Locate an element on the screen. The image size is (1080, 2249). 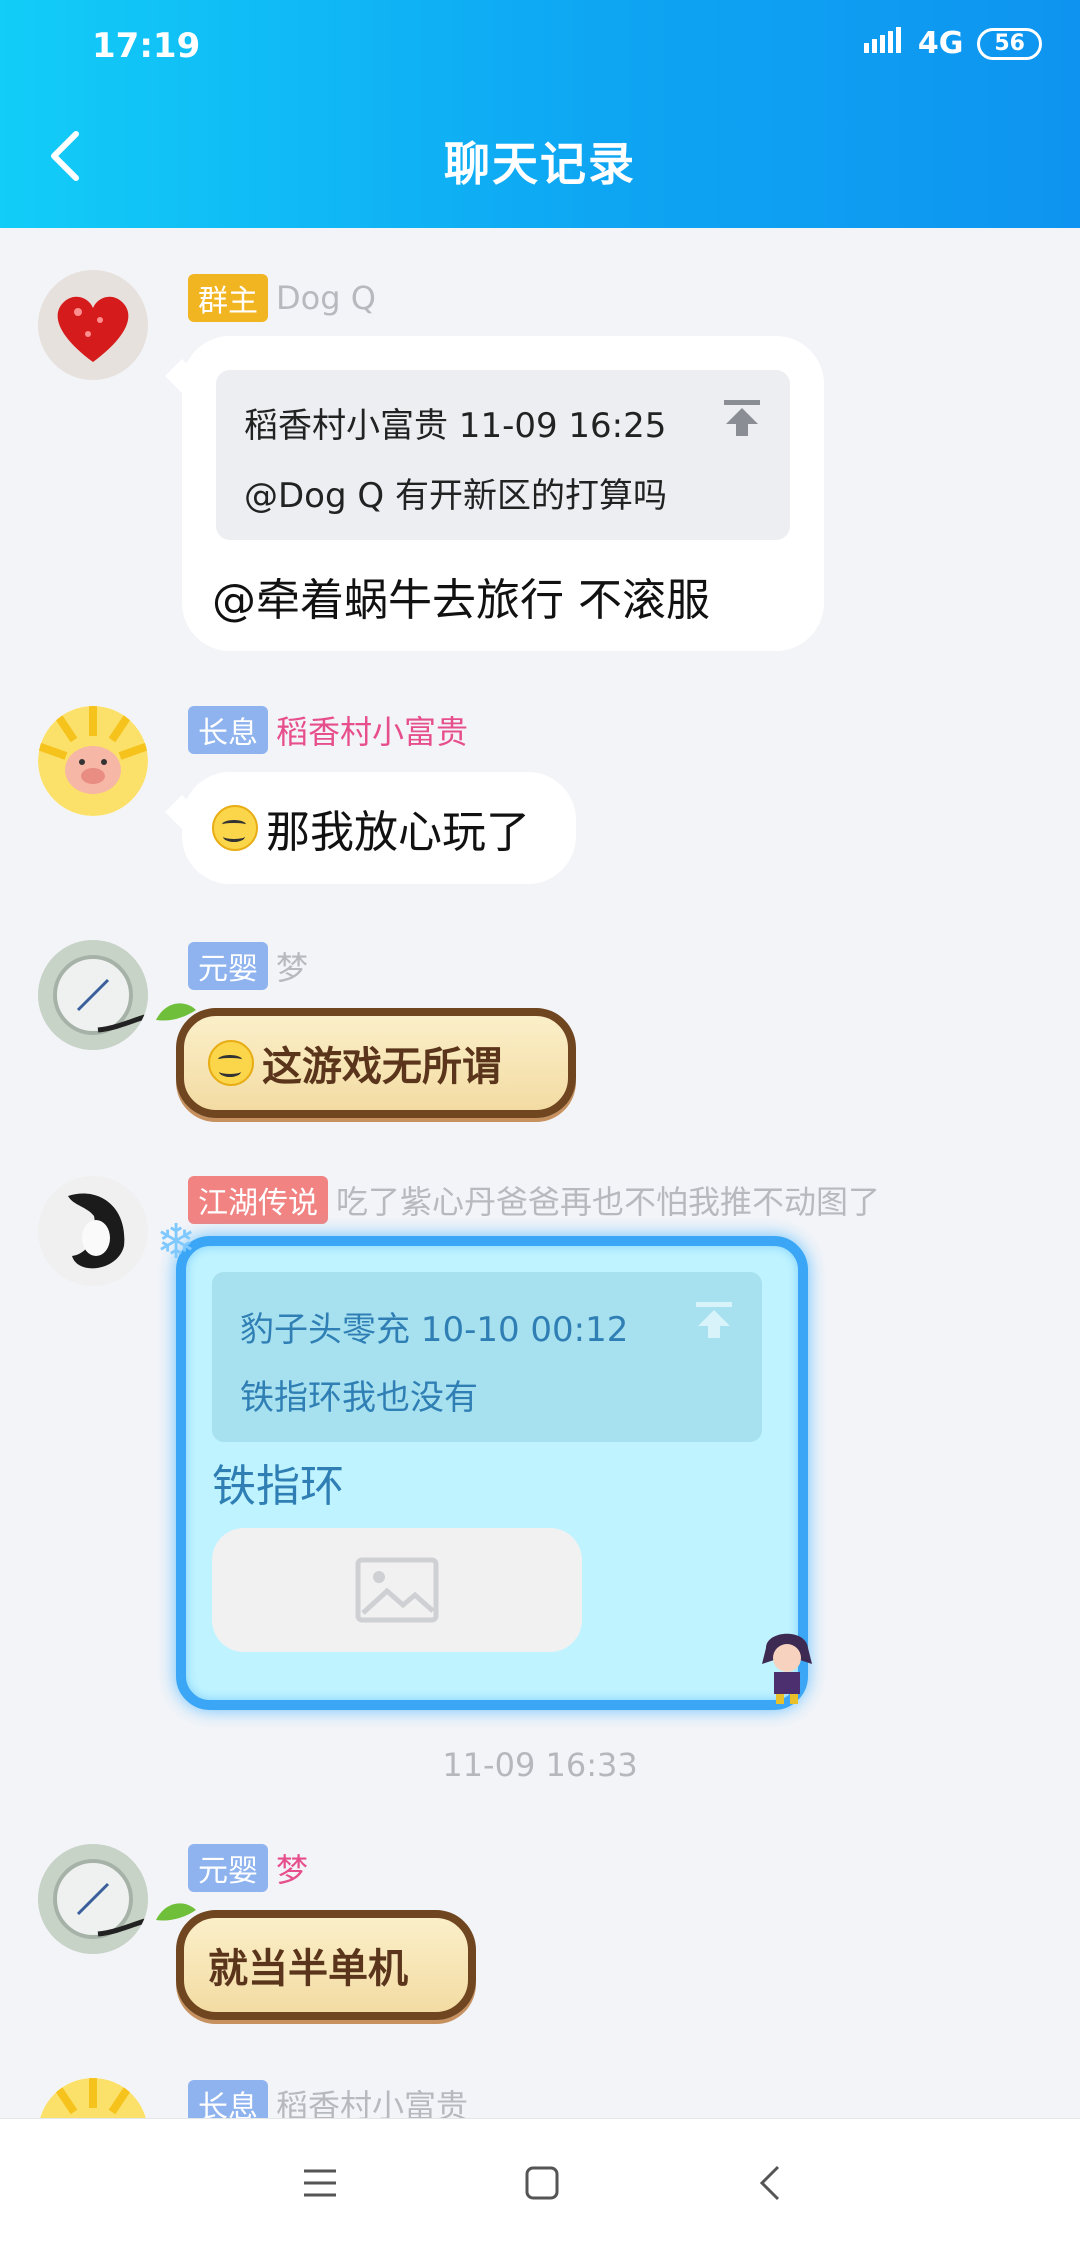
sender-name: 吃了紫心丹爸爸再也不怕我推不动图了 is located at coordinates (608, 1200).